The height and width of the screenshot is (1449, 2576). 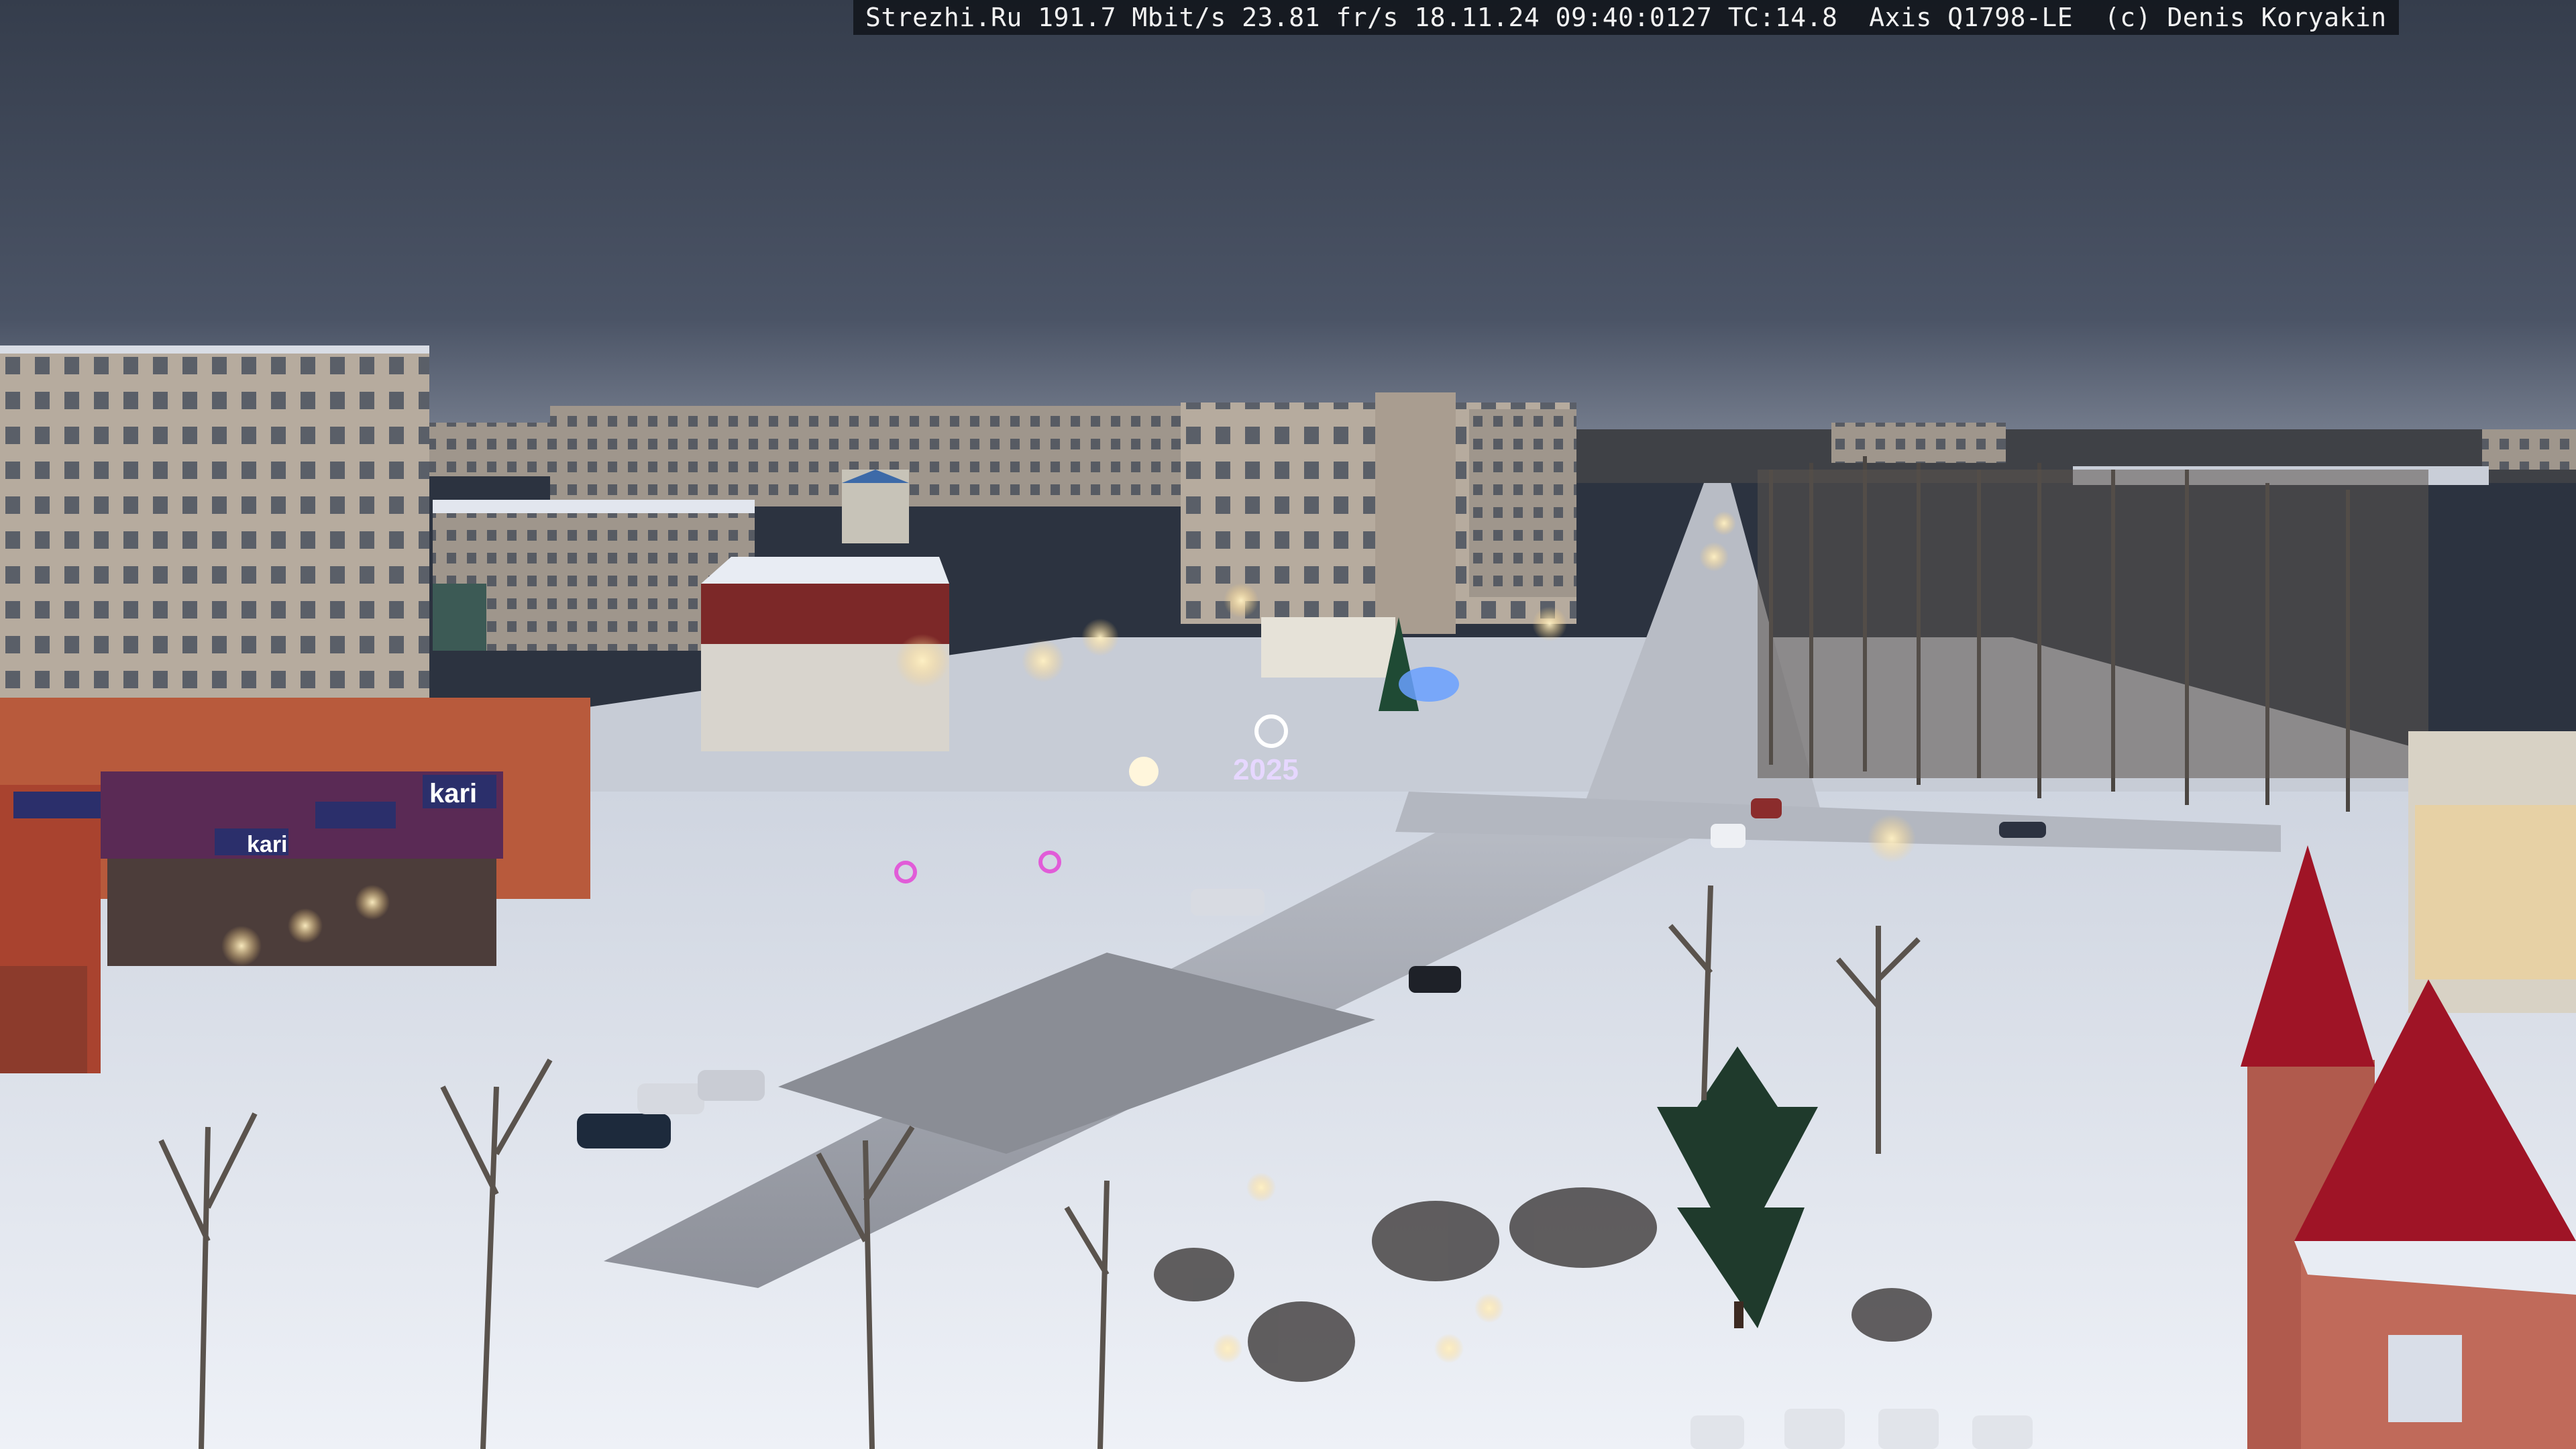 I want to click on parked-car, so click(x=624, y=1131).